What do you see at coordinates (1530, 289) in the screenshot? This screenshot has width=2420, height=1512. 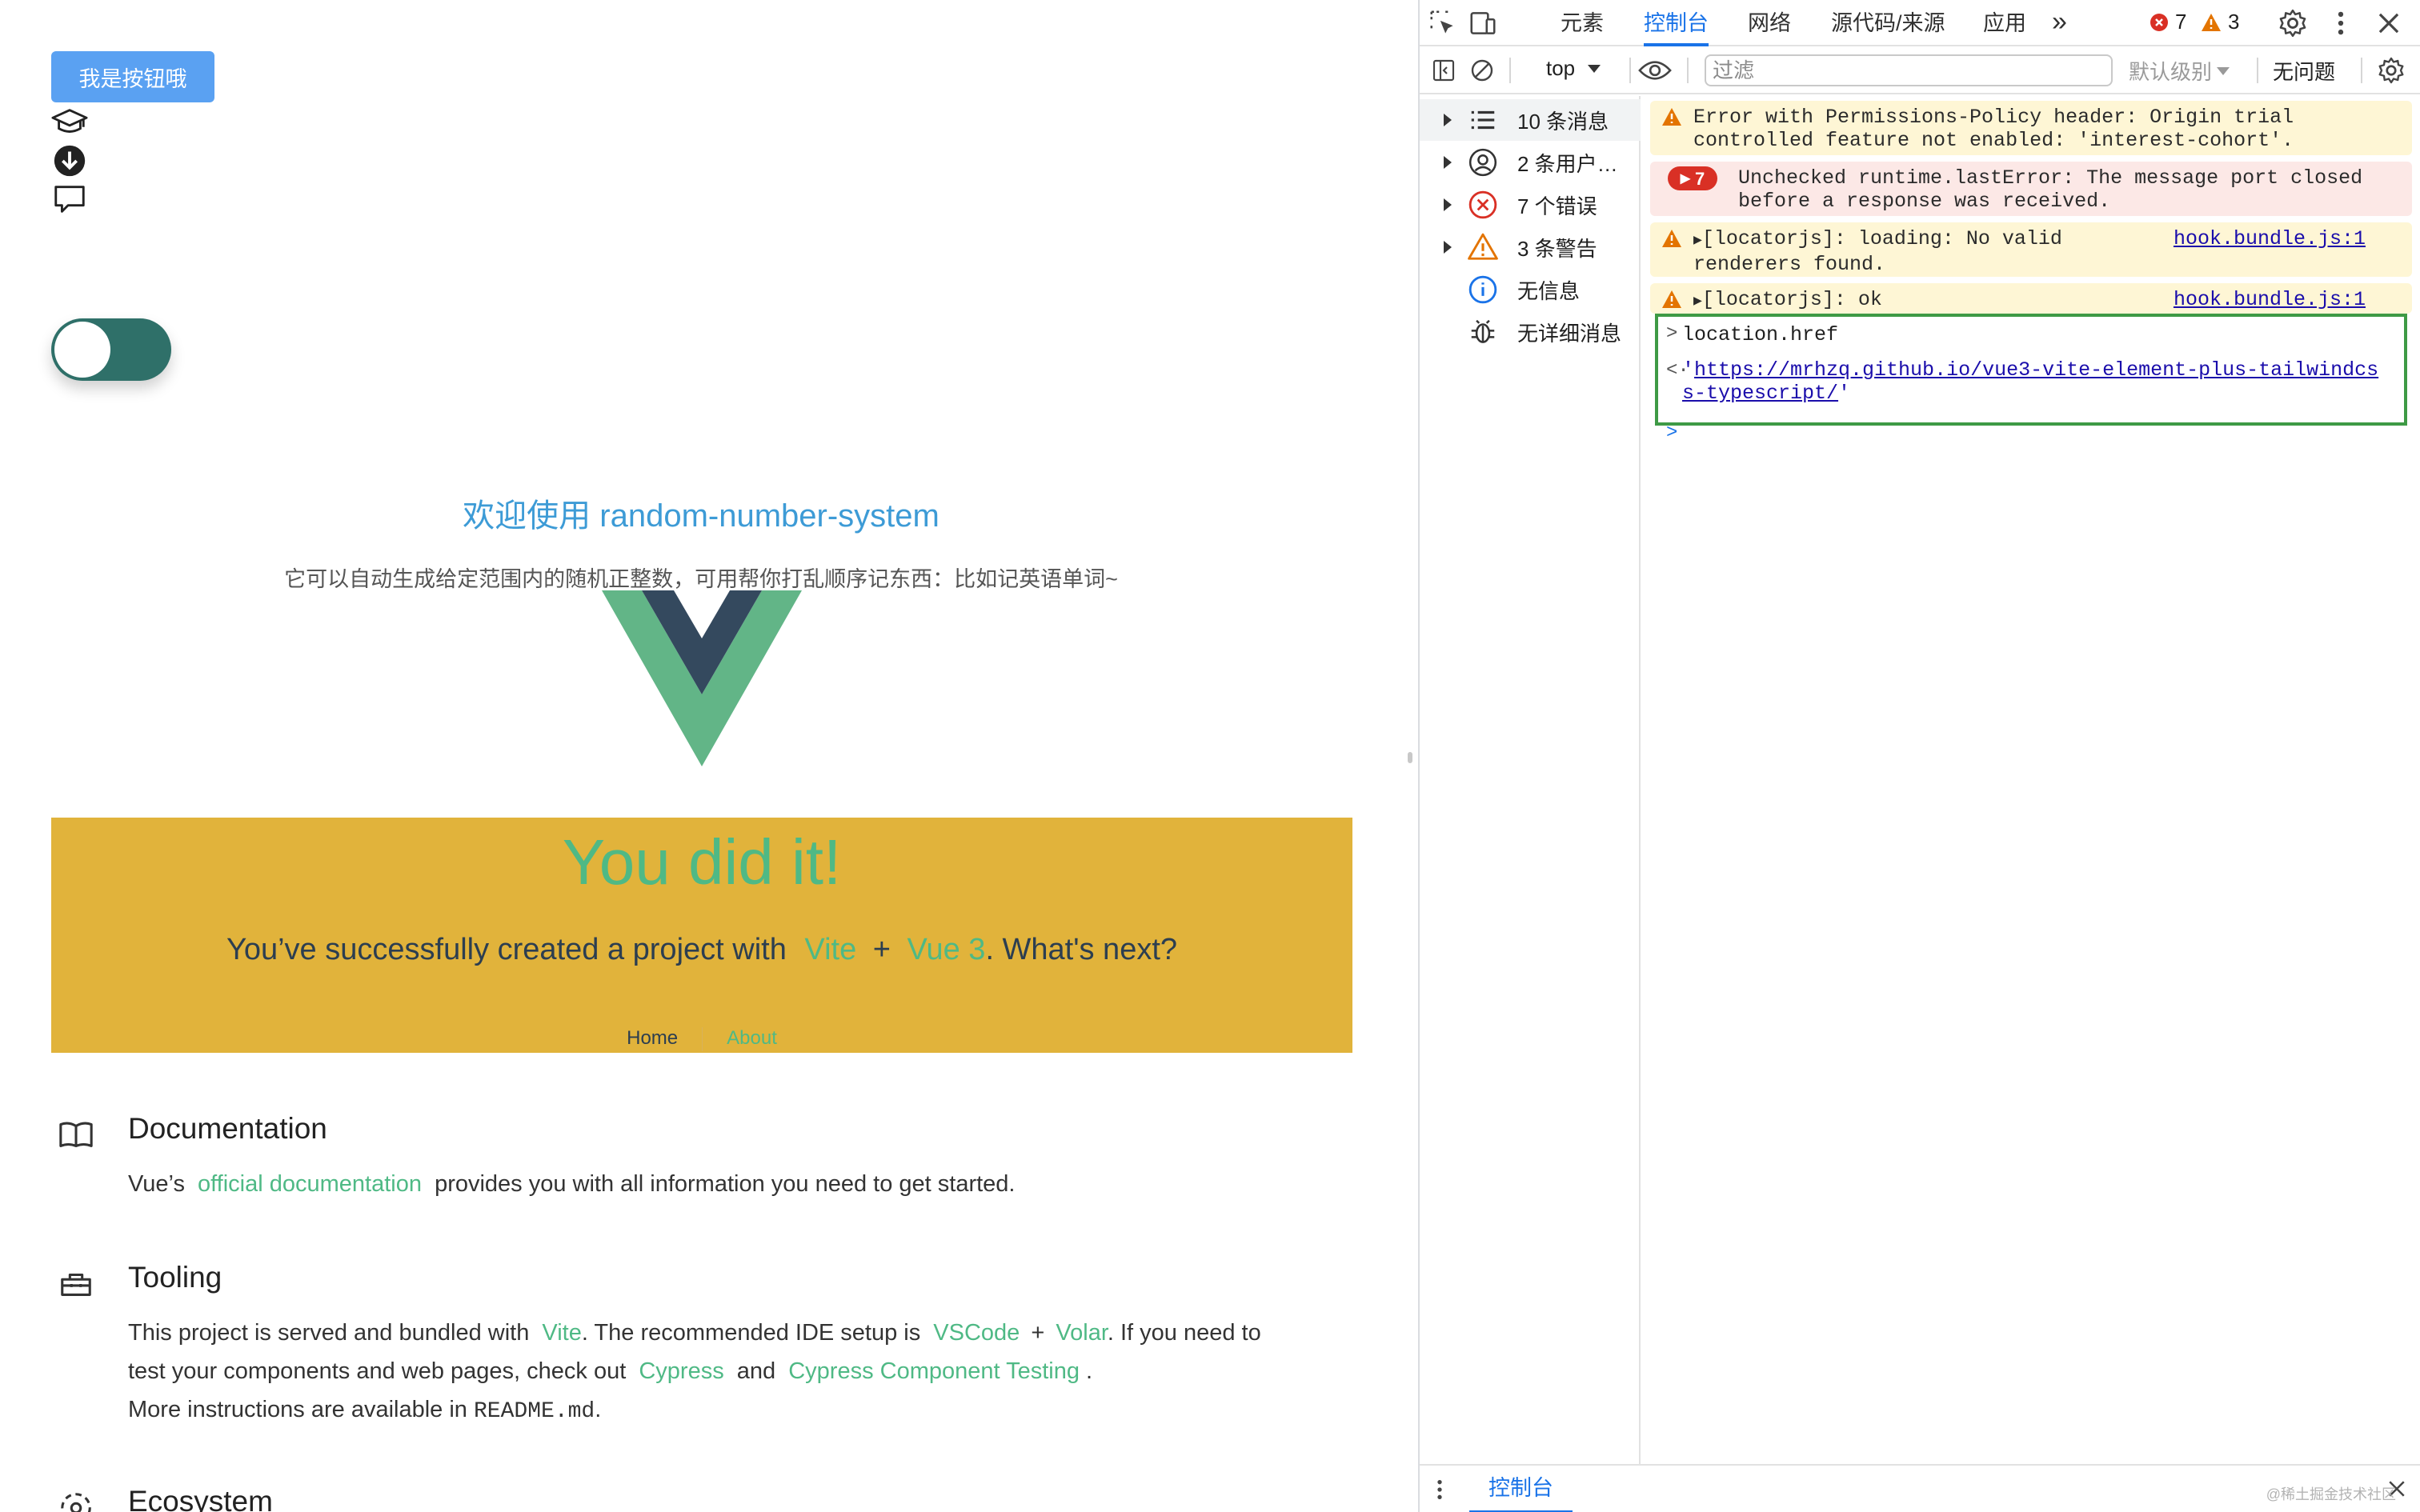 I see `sidebar-item-info: 无信息` at bounding box center [1530, 289].